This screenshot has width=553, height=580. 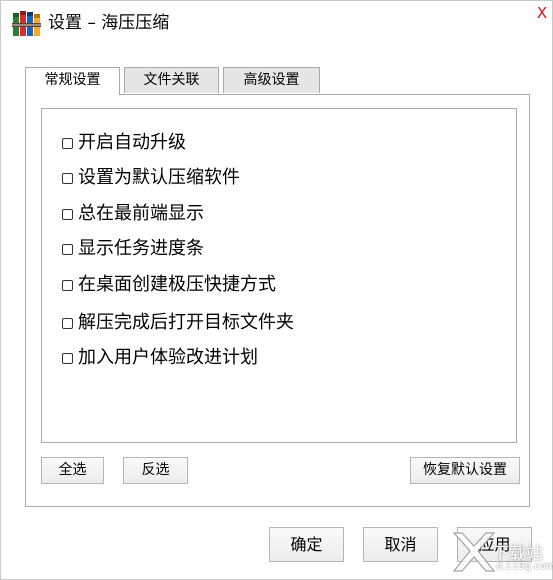 I want to click on option-label: 加入用户体验改进计划, so click(x=168, y=357).